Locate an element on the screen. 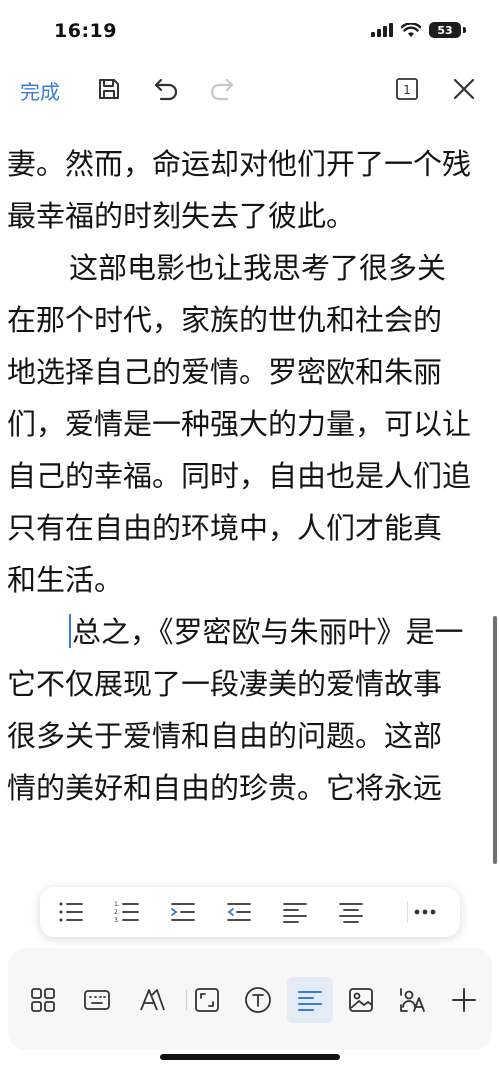 This screenshot has width=500, height=1068. text-line: 情的美好和自由的珍贵。它将永远 is located at coordinates (253, 788).